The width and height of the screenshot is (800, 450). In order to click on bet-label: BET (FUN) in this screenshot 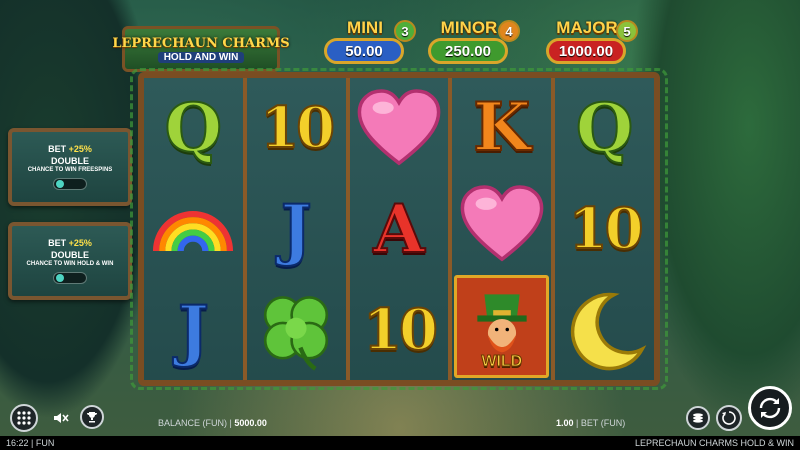, I will do `click(603, 423)`.